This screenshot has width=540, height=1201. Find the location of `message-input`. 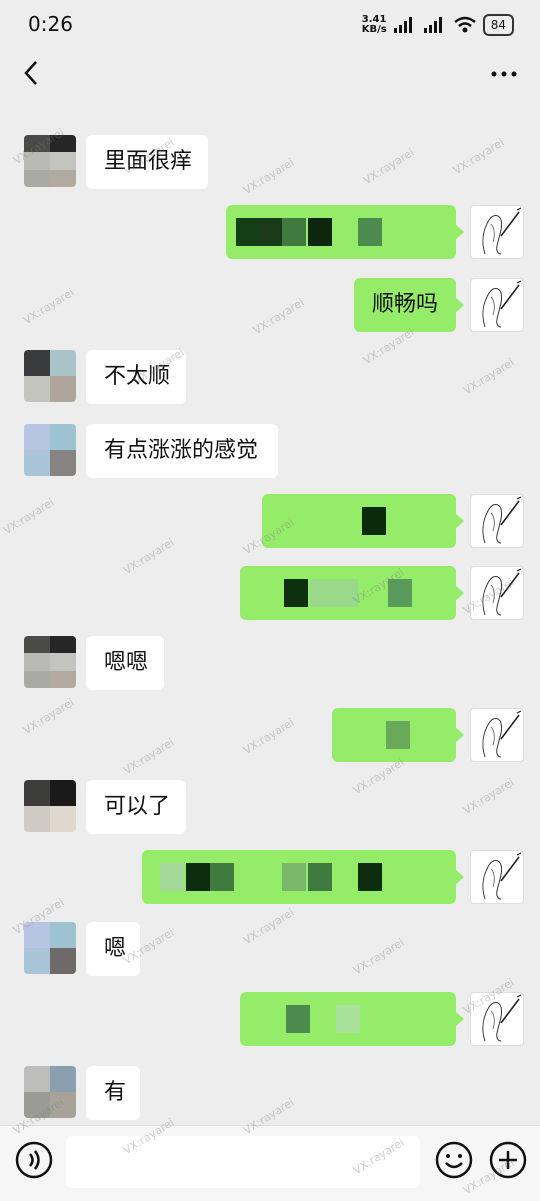

message-input is located at coordinates (243, 1162).